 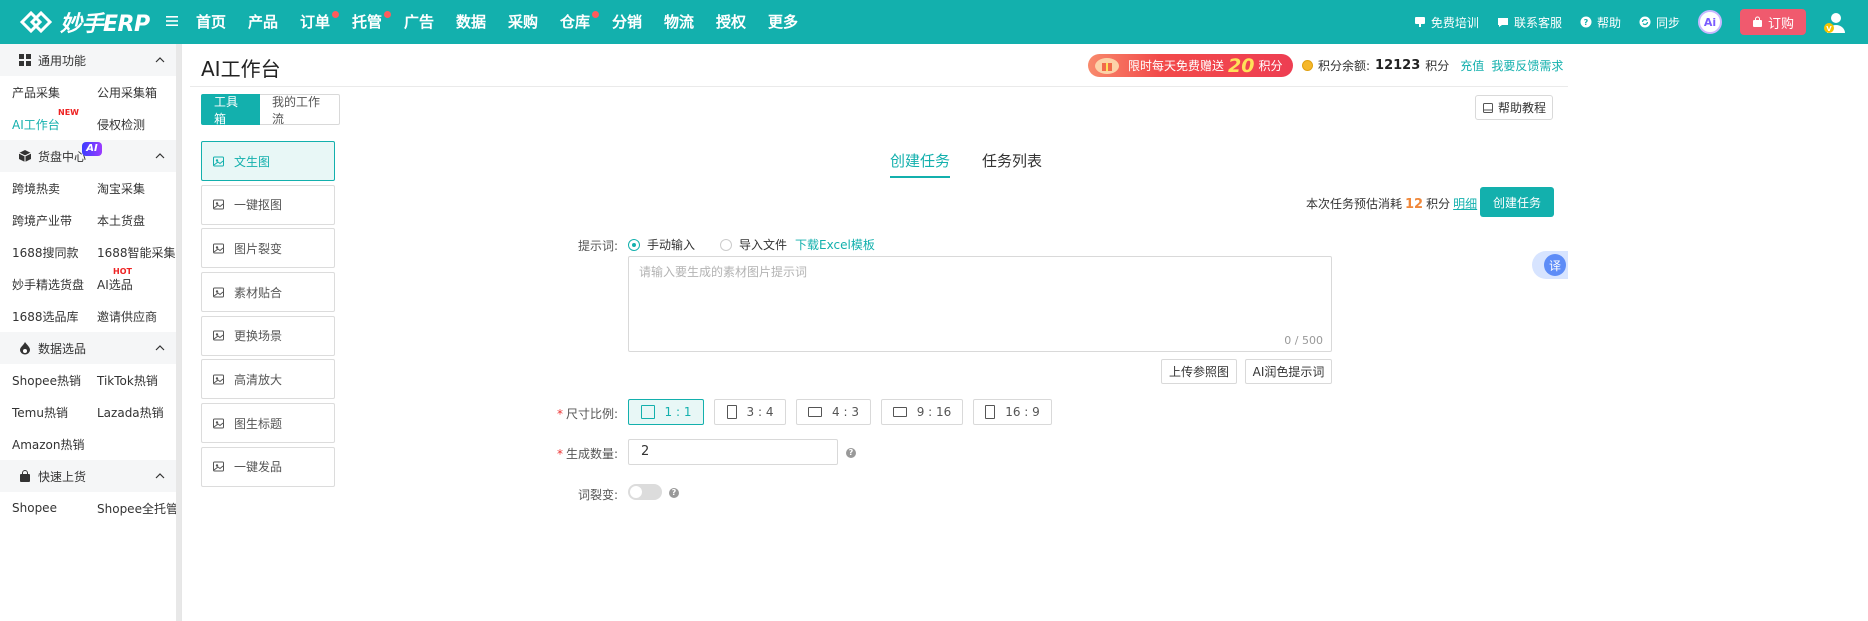 I want to click on ratio-option: 3 : 4, so click(x=750, y=412).